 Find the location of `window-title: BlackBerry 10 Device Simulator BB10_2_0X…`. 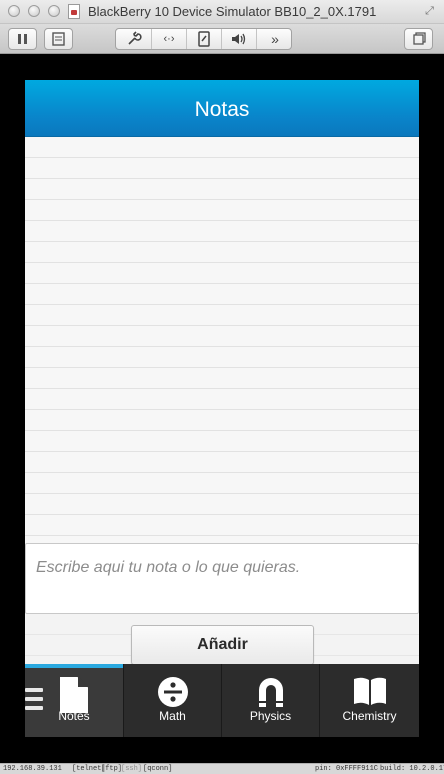

window-title: BlackBerry 10 Device Simulator BB10_2_0X… is located at coordinates (232, 11).